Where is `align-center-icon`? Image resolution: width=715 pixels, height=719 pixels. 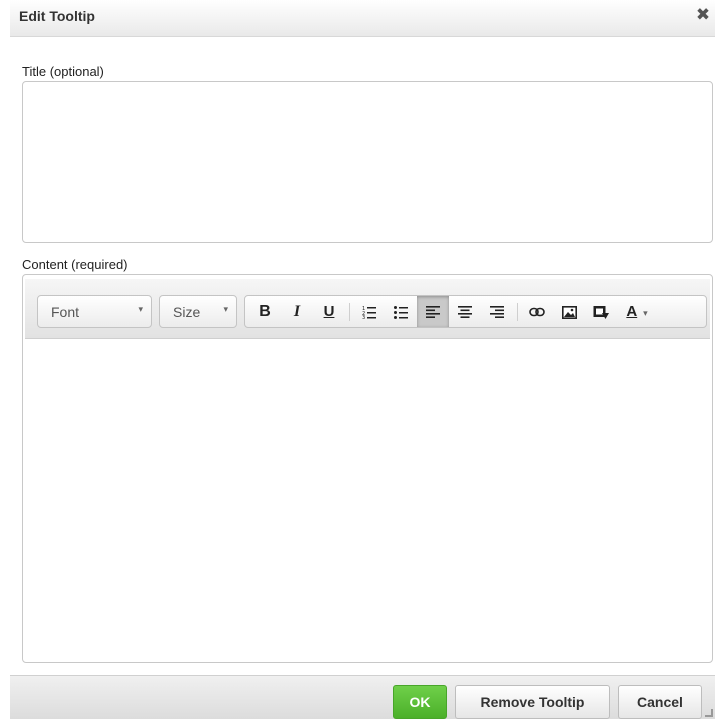
align-center-icon is located at coordinates (465, 312).